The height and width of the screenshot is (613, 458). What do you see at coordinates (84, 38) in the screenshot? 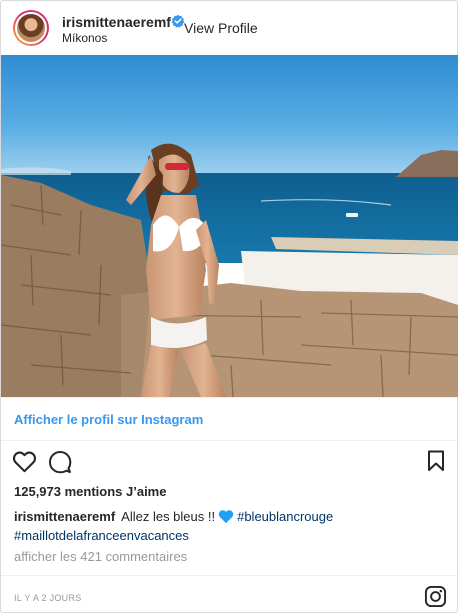
I see `location-link: Míkonos` at bounding box center [84, 38].